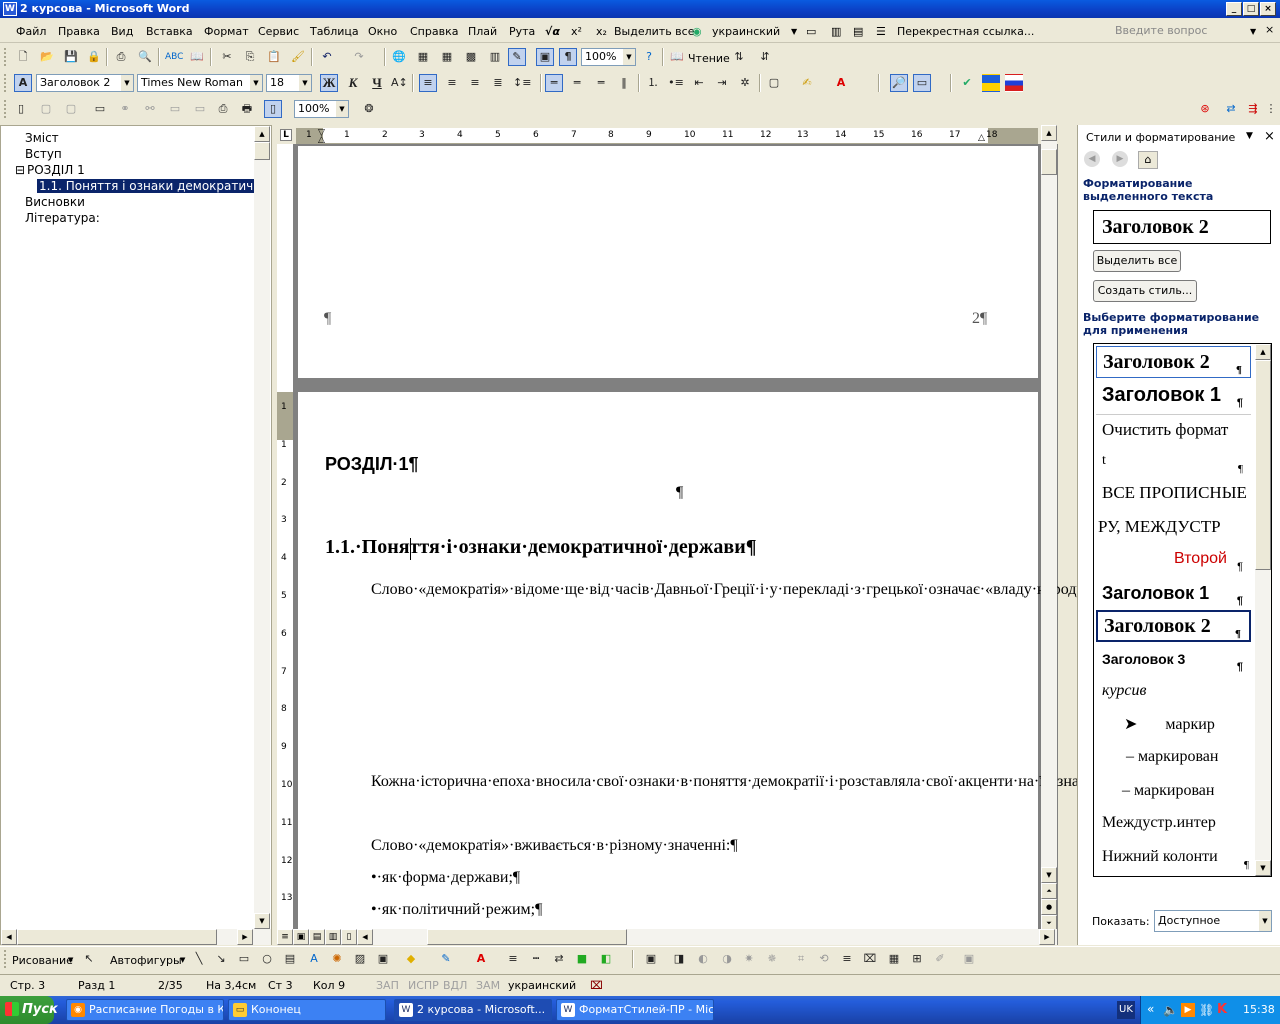 The width and height of the screenshot is (1280, 1024). What do you see at coordinates (1234, 9) in the screenshot?
I see `minimize-button: _` at bounding box center [1234, 9].